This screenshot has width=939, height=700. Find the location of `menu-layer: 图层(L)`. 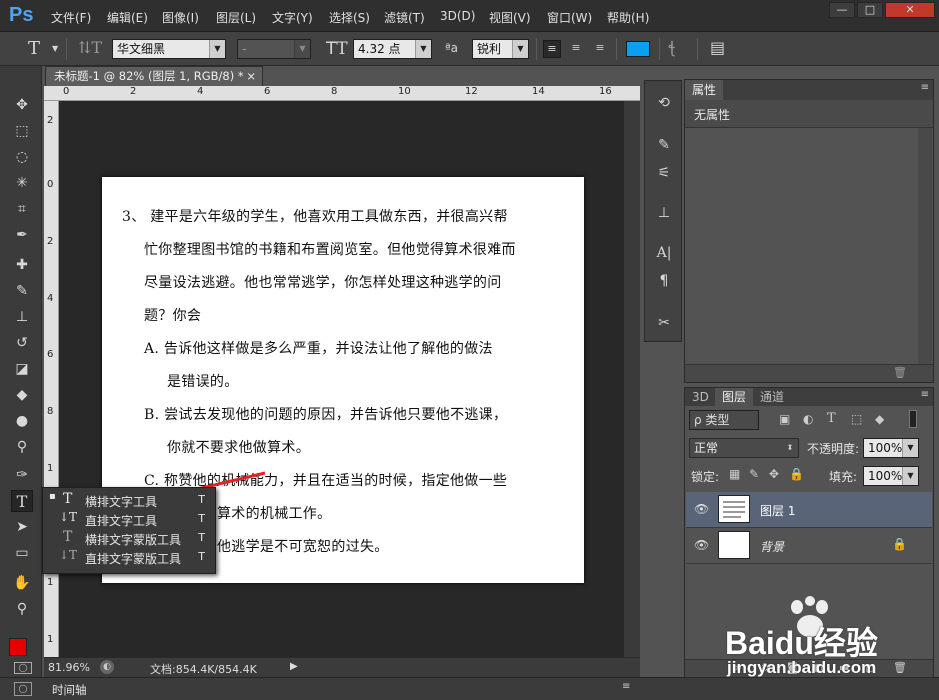

menu-layer: 图层(L) is located at coordinates (236, 17).